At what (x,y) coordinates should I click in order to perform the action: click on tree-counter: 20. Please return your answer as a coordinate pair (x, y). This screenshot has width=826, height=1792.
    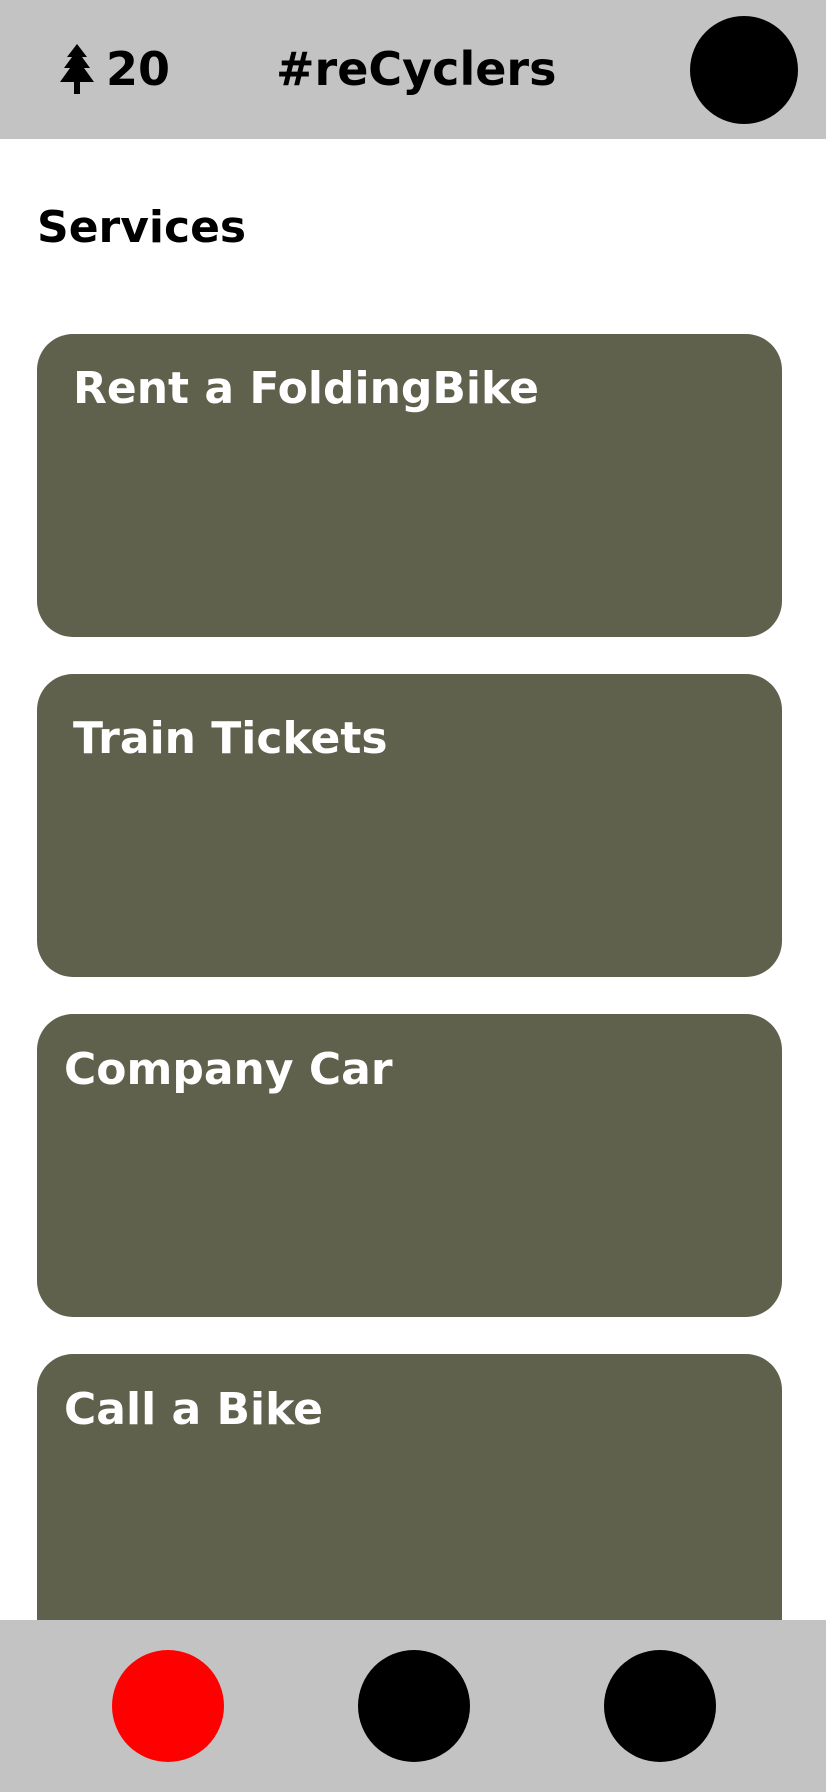
    Looking at the image, I should click on (114, 69).